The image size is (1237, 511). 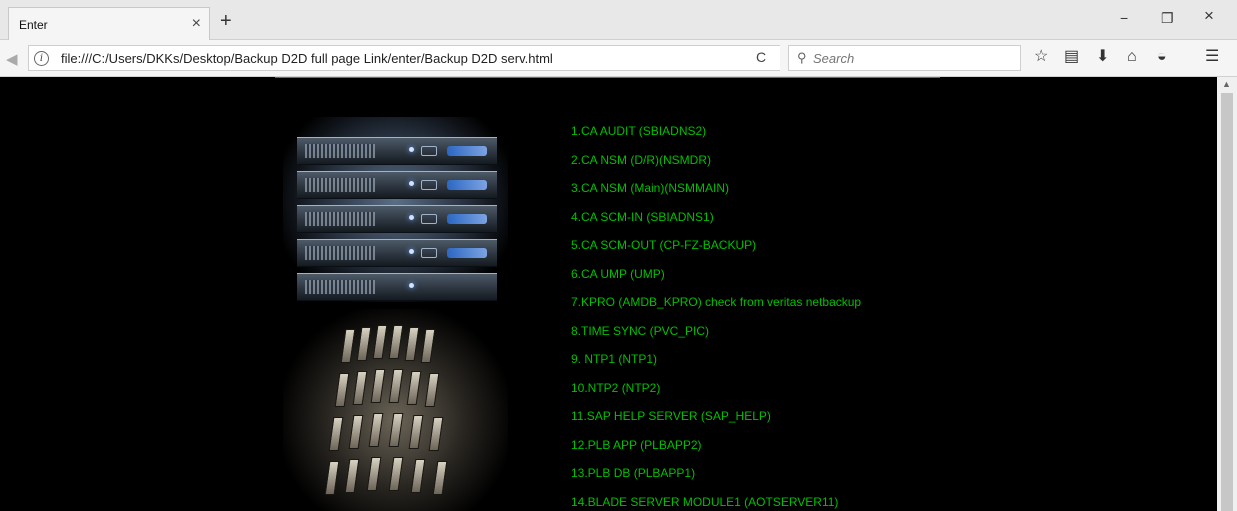 What do you see at coordinates (1132, 57) in the screenshot?
I see `home-icon: ⌂` at bounding box center [1132, 57].